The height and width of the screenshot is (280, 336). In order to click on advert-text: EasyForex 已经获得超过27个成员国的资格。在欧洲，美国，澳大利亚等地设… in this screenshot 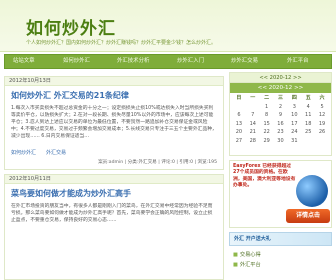, I will do `click(264, 176)`.